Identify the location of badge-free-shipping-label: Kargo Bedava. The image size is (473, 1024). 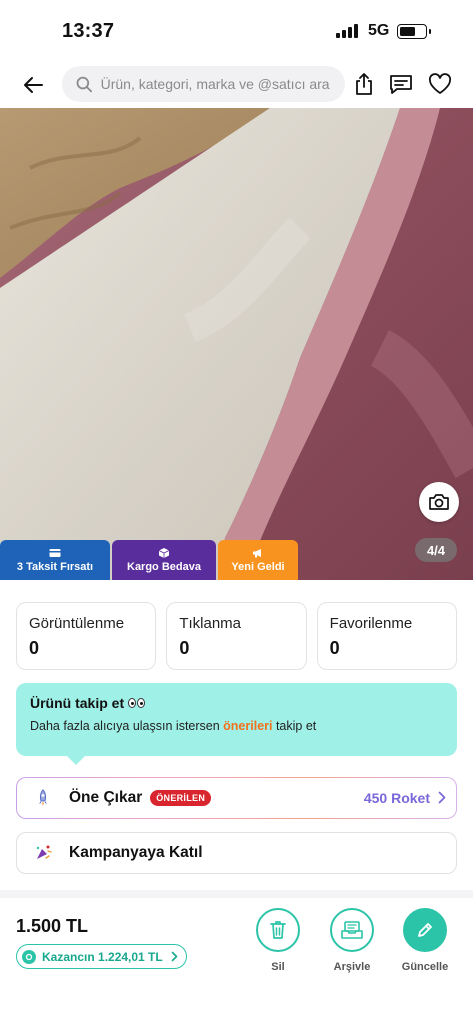
(164, 566).